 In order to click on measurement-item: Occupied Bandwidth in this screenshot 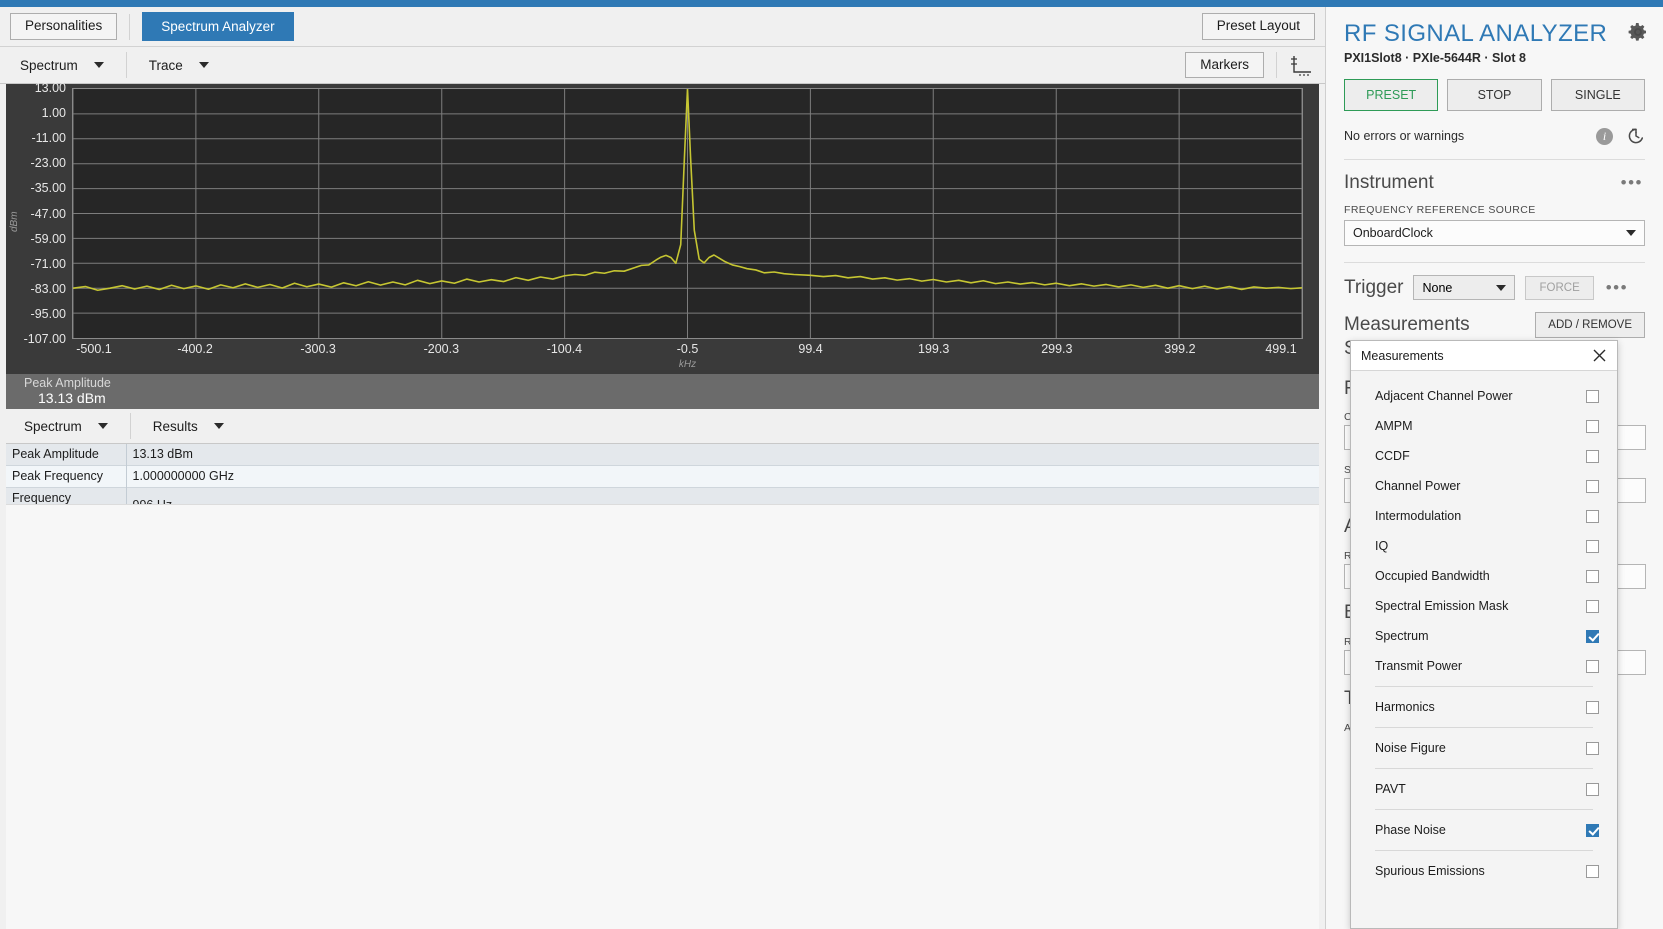, I will do `click(1484, 576)`.